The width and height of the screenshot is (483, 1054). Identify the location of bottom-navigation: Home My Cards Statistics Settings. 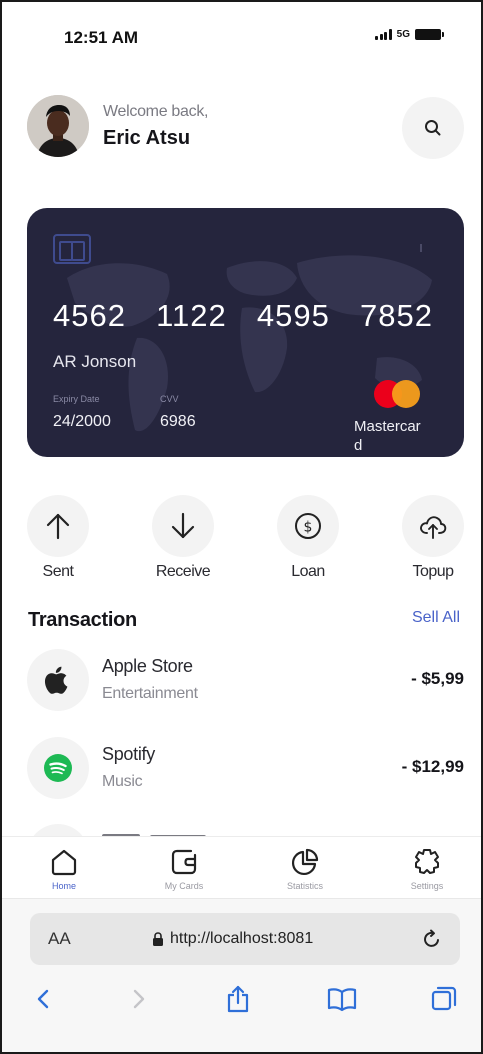
(241, 867).